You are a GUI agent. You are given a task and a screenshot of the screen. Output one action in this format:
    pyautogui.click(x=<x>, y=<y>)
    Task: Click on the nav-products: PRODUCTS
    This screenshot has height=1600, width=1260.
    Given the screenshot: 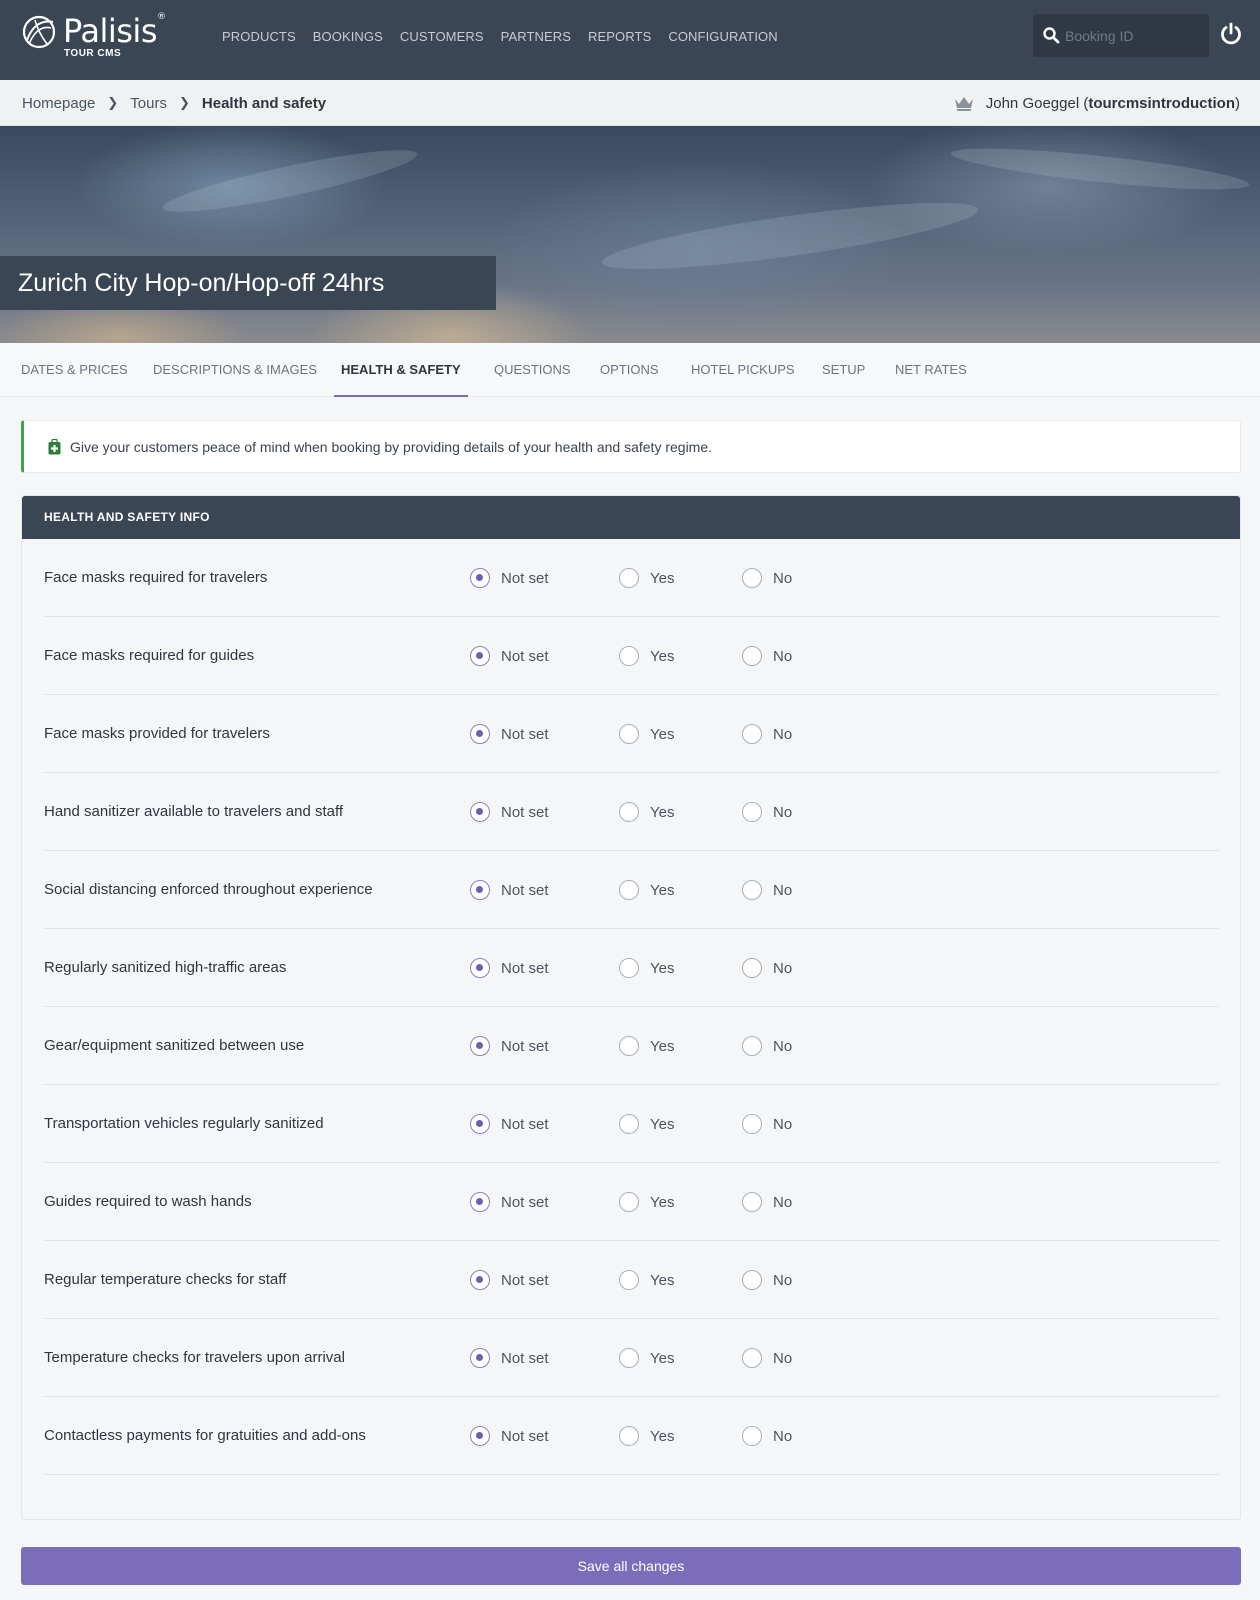 What is the action you would take?
    pyautogui.click(x=259, y=36)
    